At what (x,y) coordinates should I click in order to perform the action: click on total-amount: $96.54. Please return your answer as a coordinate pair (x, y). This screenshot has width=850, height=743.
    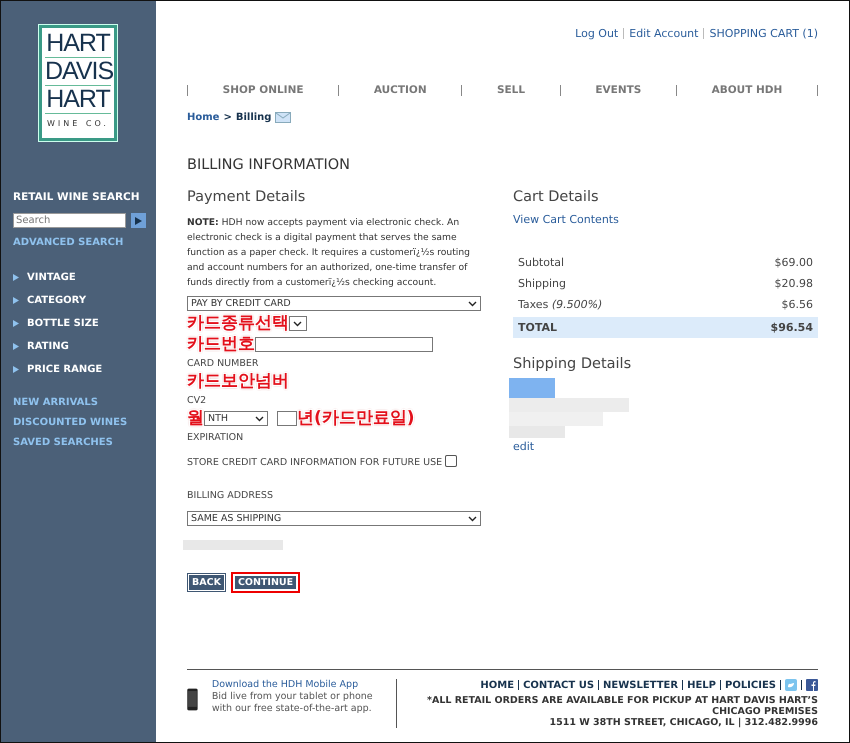
    Looking at the image, I should click on (791, 327).